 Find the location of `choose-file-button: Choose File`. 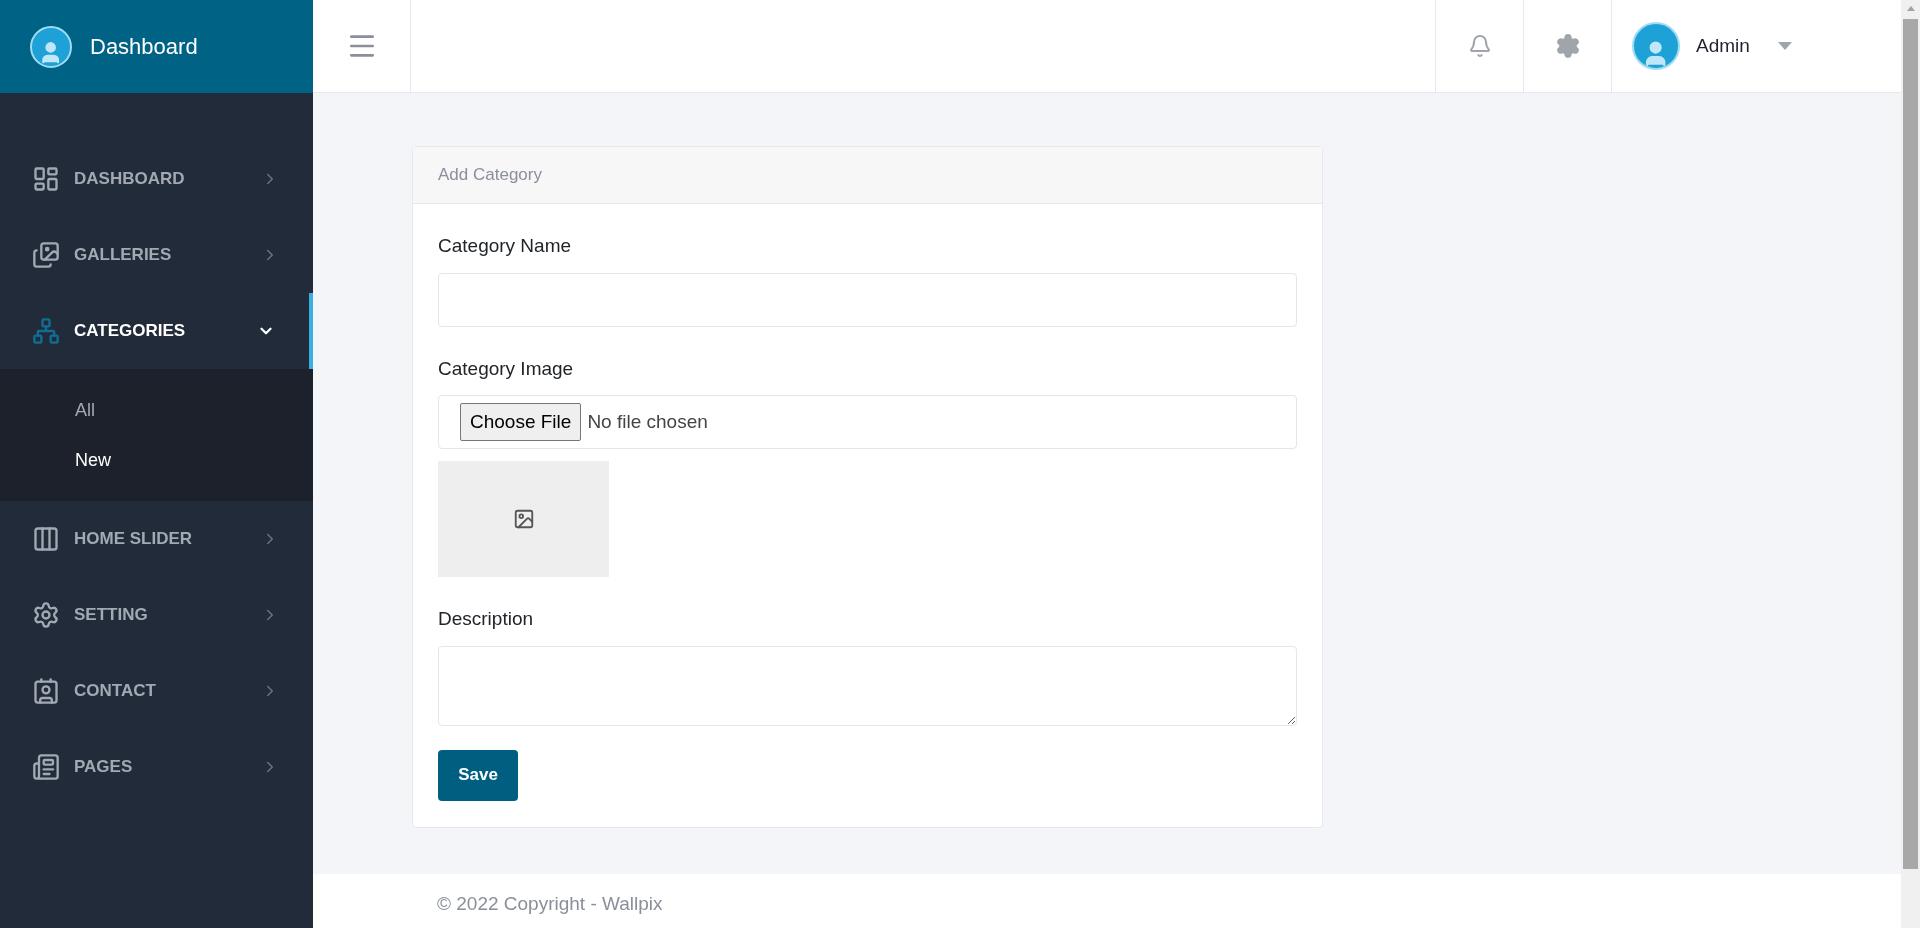

choose-file-button: Choose File is located at coordinates (521, 422).